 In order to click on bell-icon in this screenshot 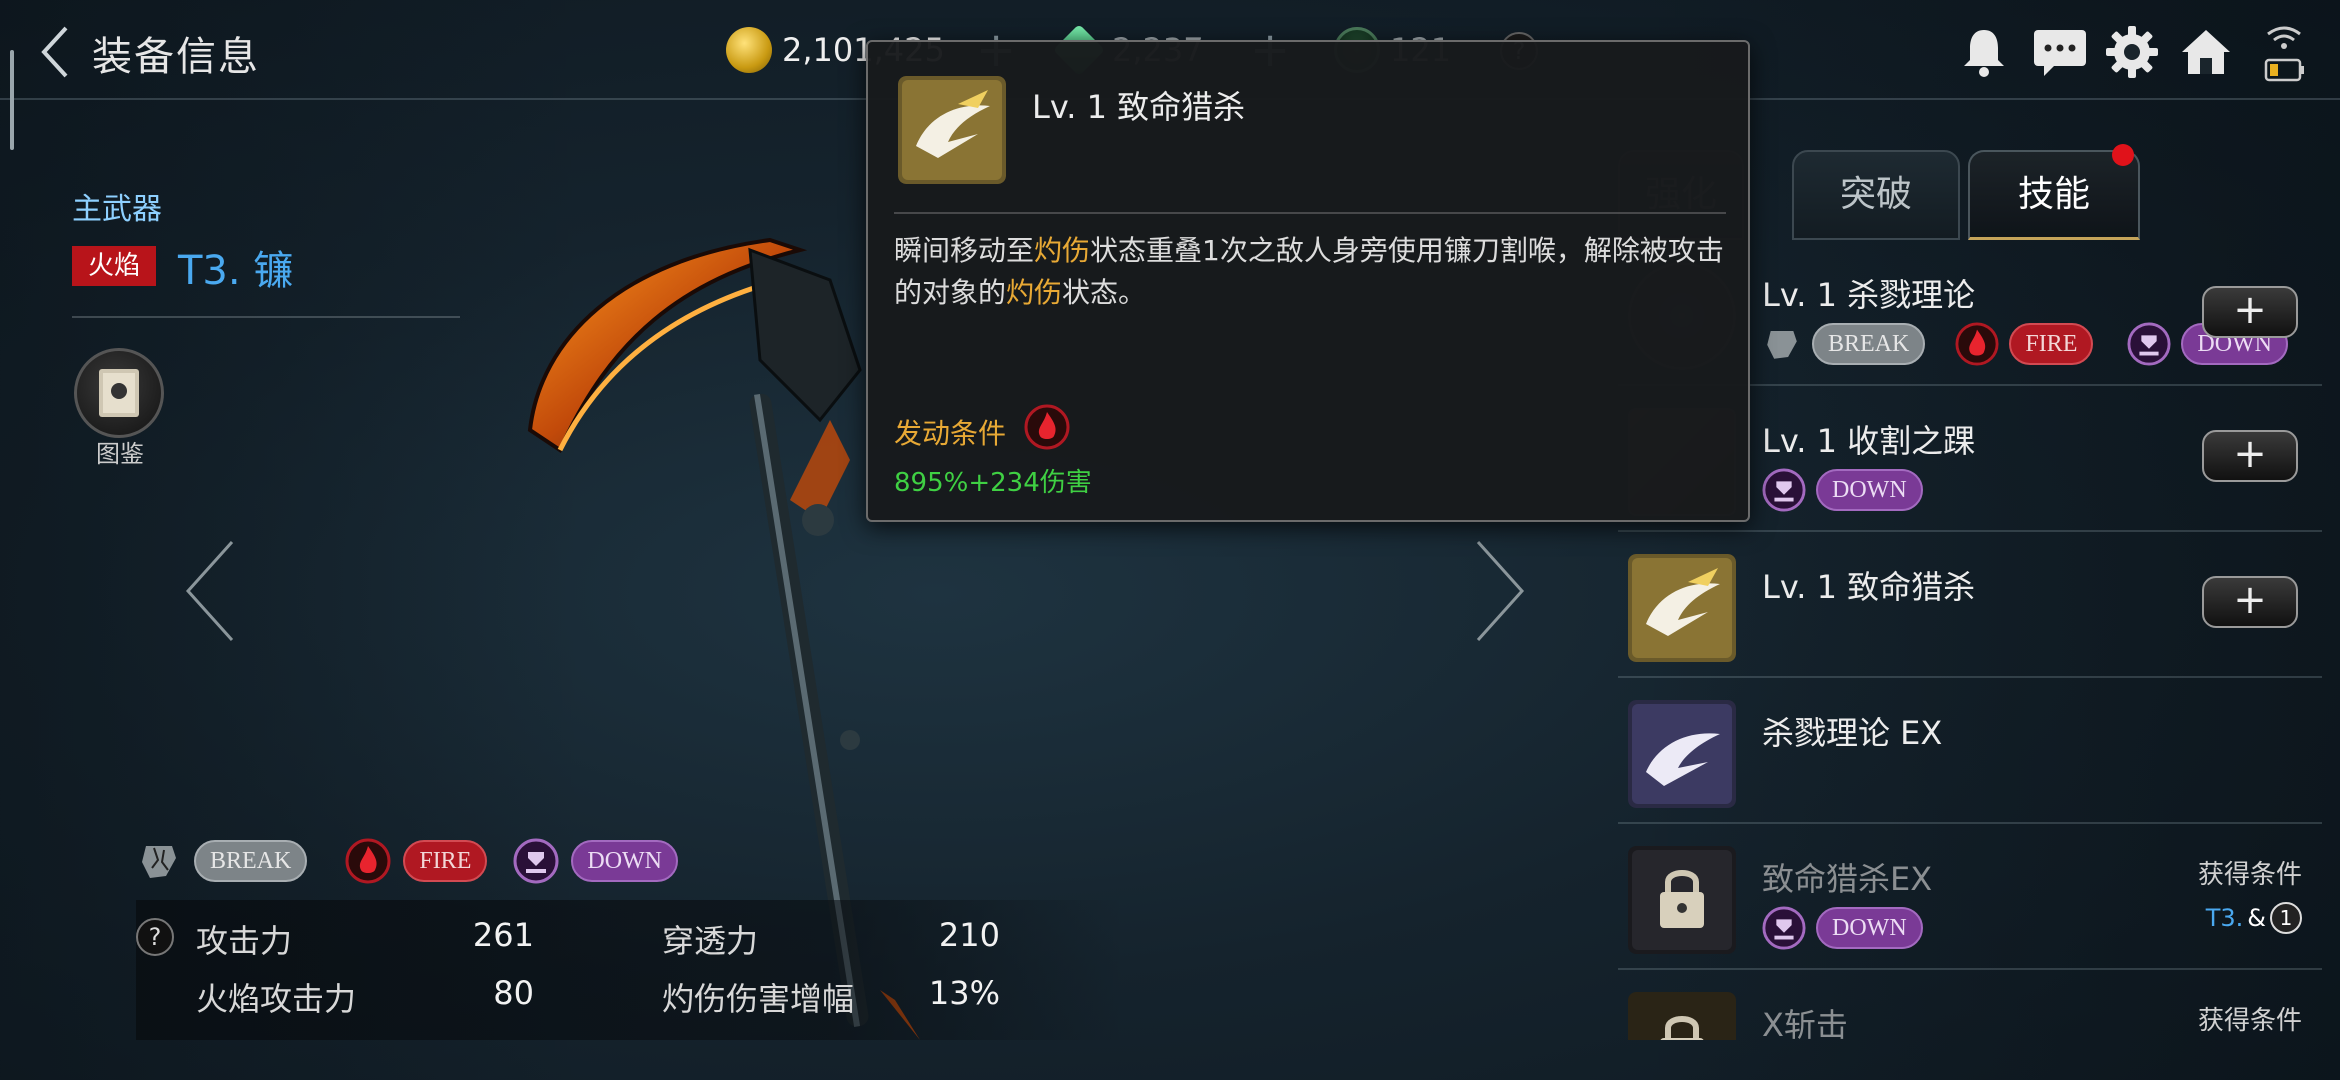, I will do `click(1984, 52)`.